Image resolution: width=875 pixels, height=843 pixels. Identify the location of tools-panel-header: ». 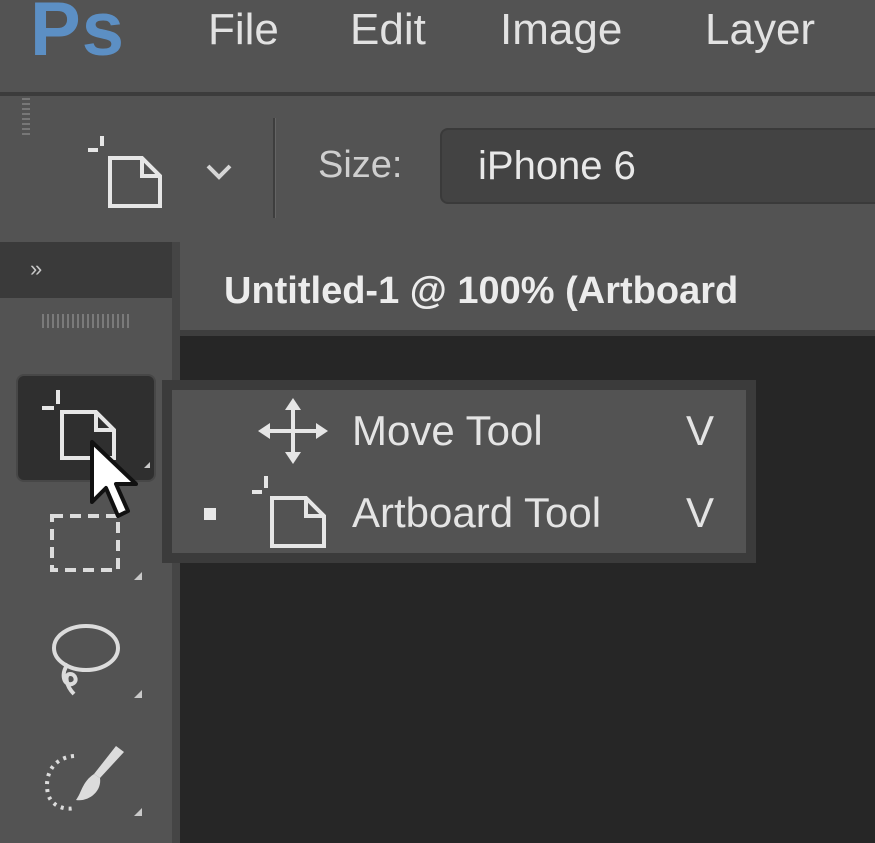
(86, 270).